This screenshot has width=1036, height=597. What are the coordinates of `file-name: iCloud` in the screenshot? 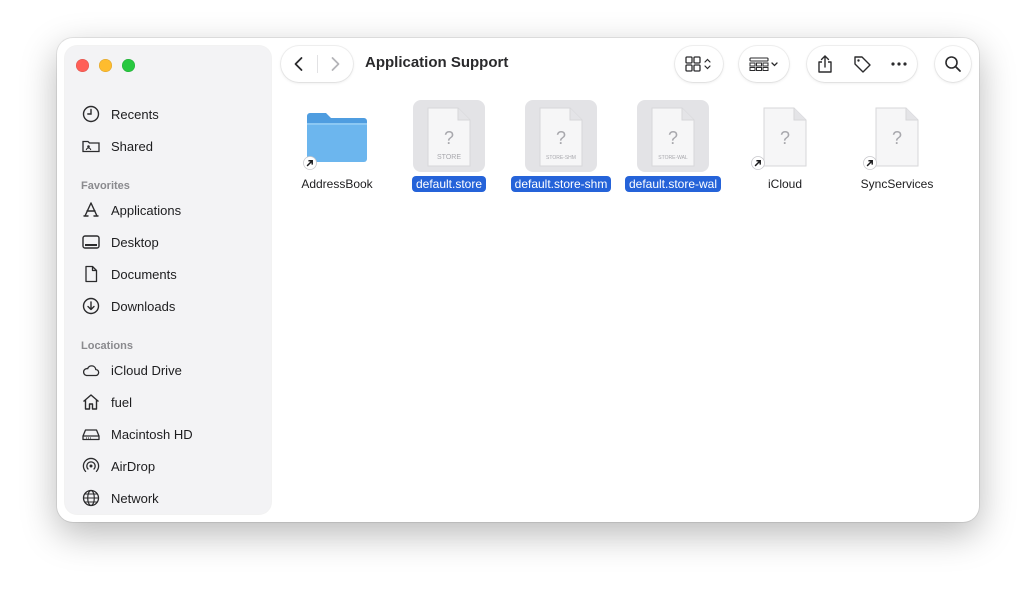 It's located at (785, 184).